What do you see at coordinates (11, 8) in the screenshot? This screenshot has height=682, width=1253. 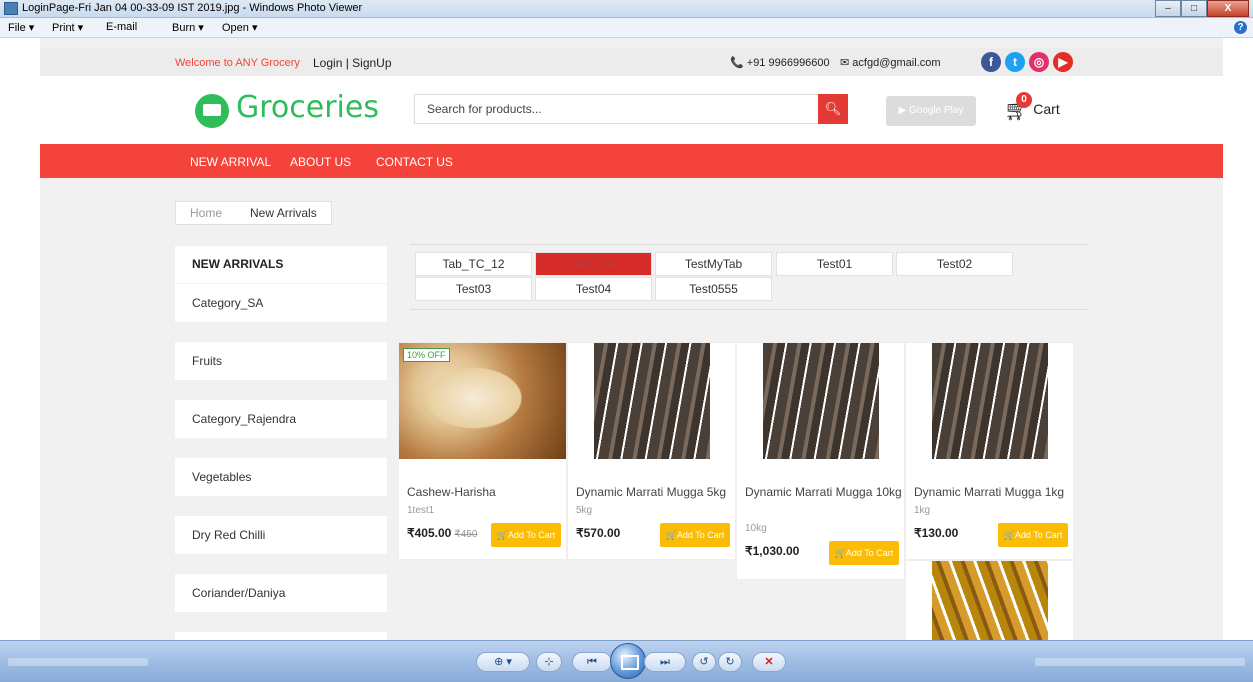 I see `photo-viewer-app-icon` at bounding box center [11, 8].